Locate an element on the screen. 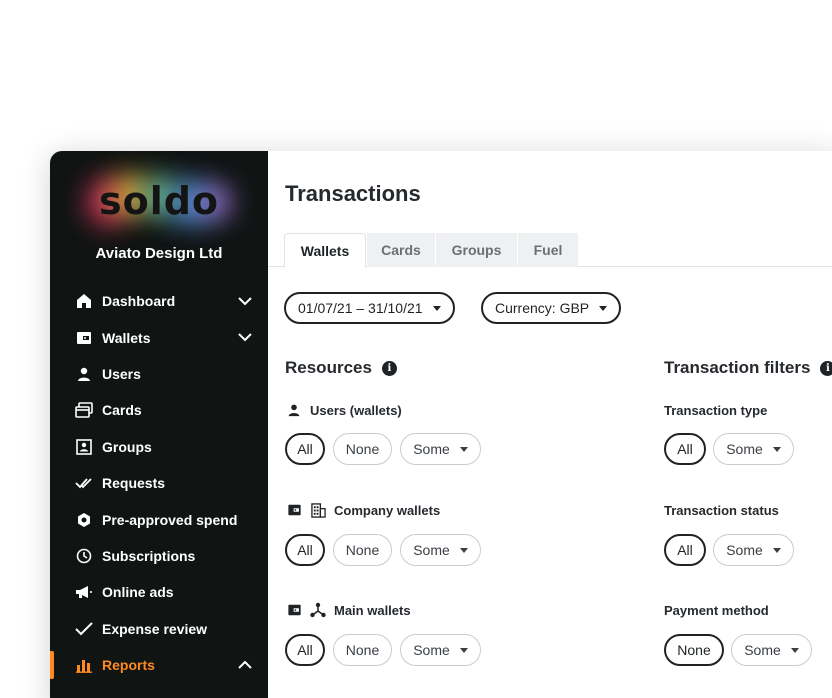  hexagon-icon is located at coordinates (84, 520).